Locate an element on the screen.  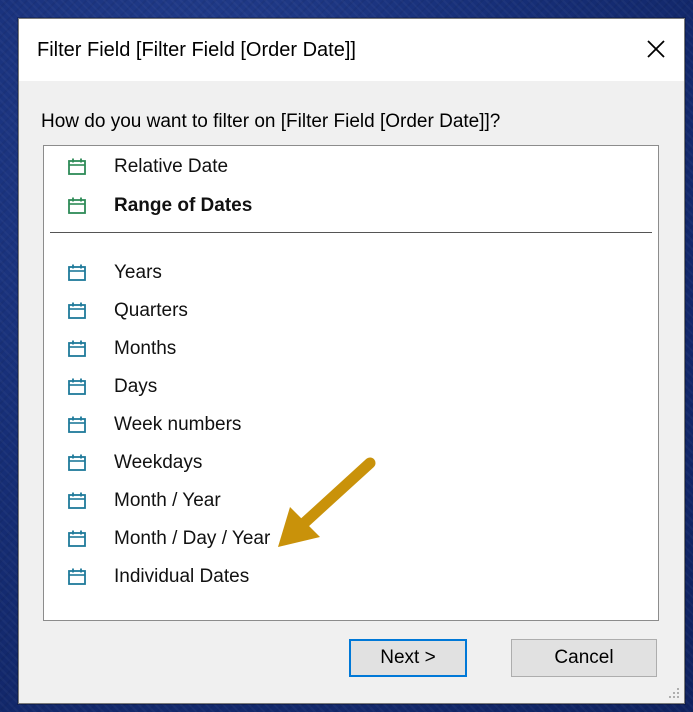
list-item-label: Individual Dates is located at coordinates (182, 576).